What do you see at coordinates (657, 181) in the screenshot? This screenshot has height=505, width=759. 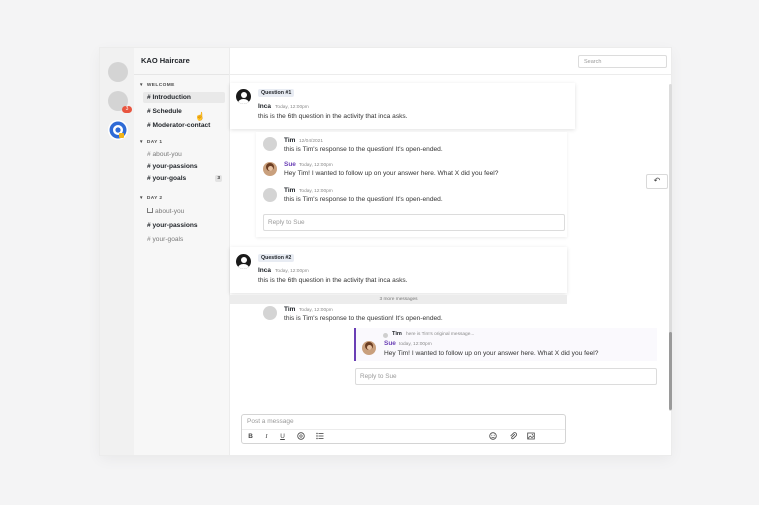 I see `reply-icon: ↶` at bounding box center [657, 181].